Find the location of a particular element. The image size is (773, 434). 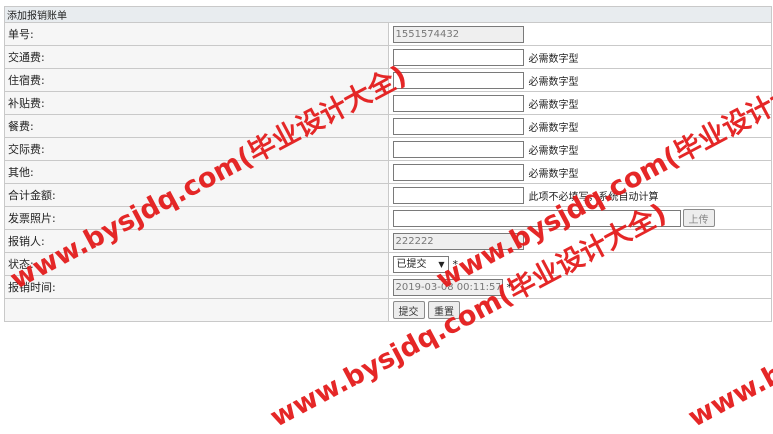

reimburser-field is located at coordinates (458, 241).